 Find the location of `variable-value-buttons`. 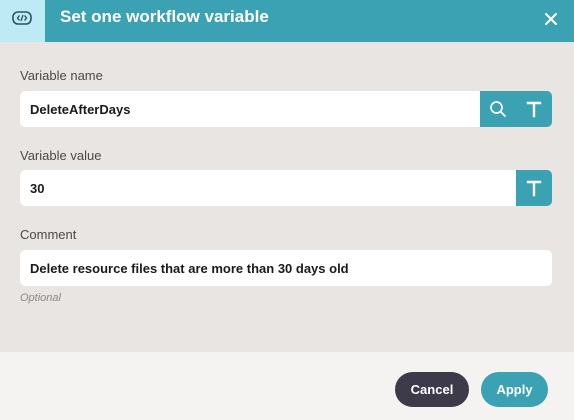

variable-value-buttons is located at coordinates (534, 188).